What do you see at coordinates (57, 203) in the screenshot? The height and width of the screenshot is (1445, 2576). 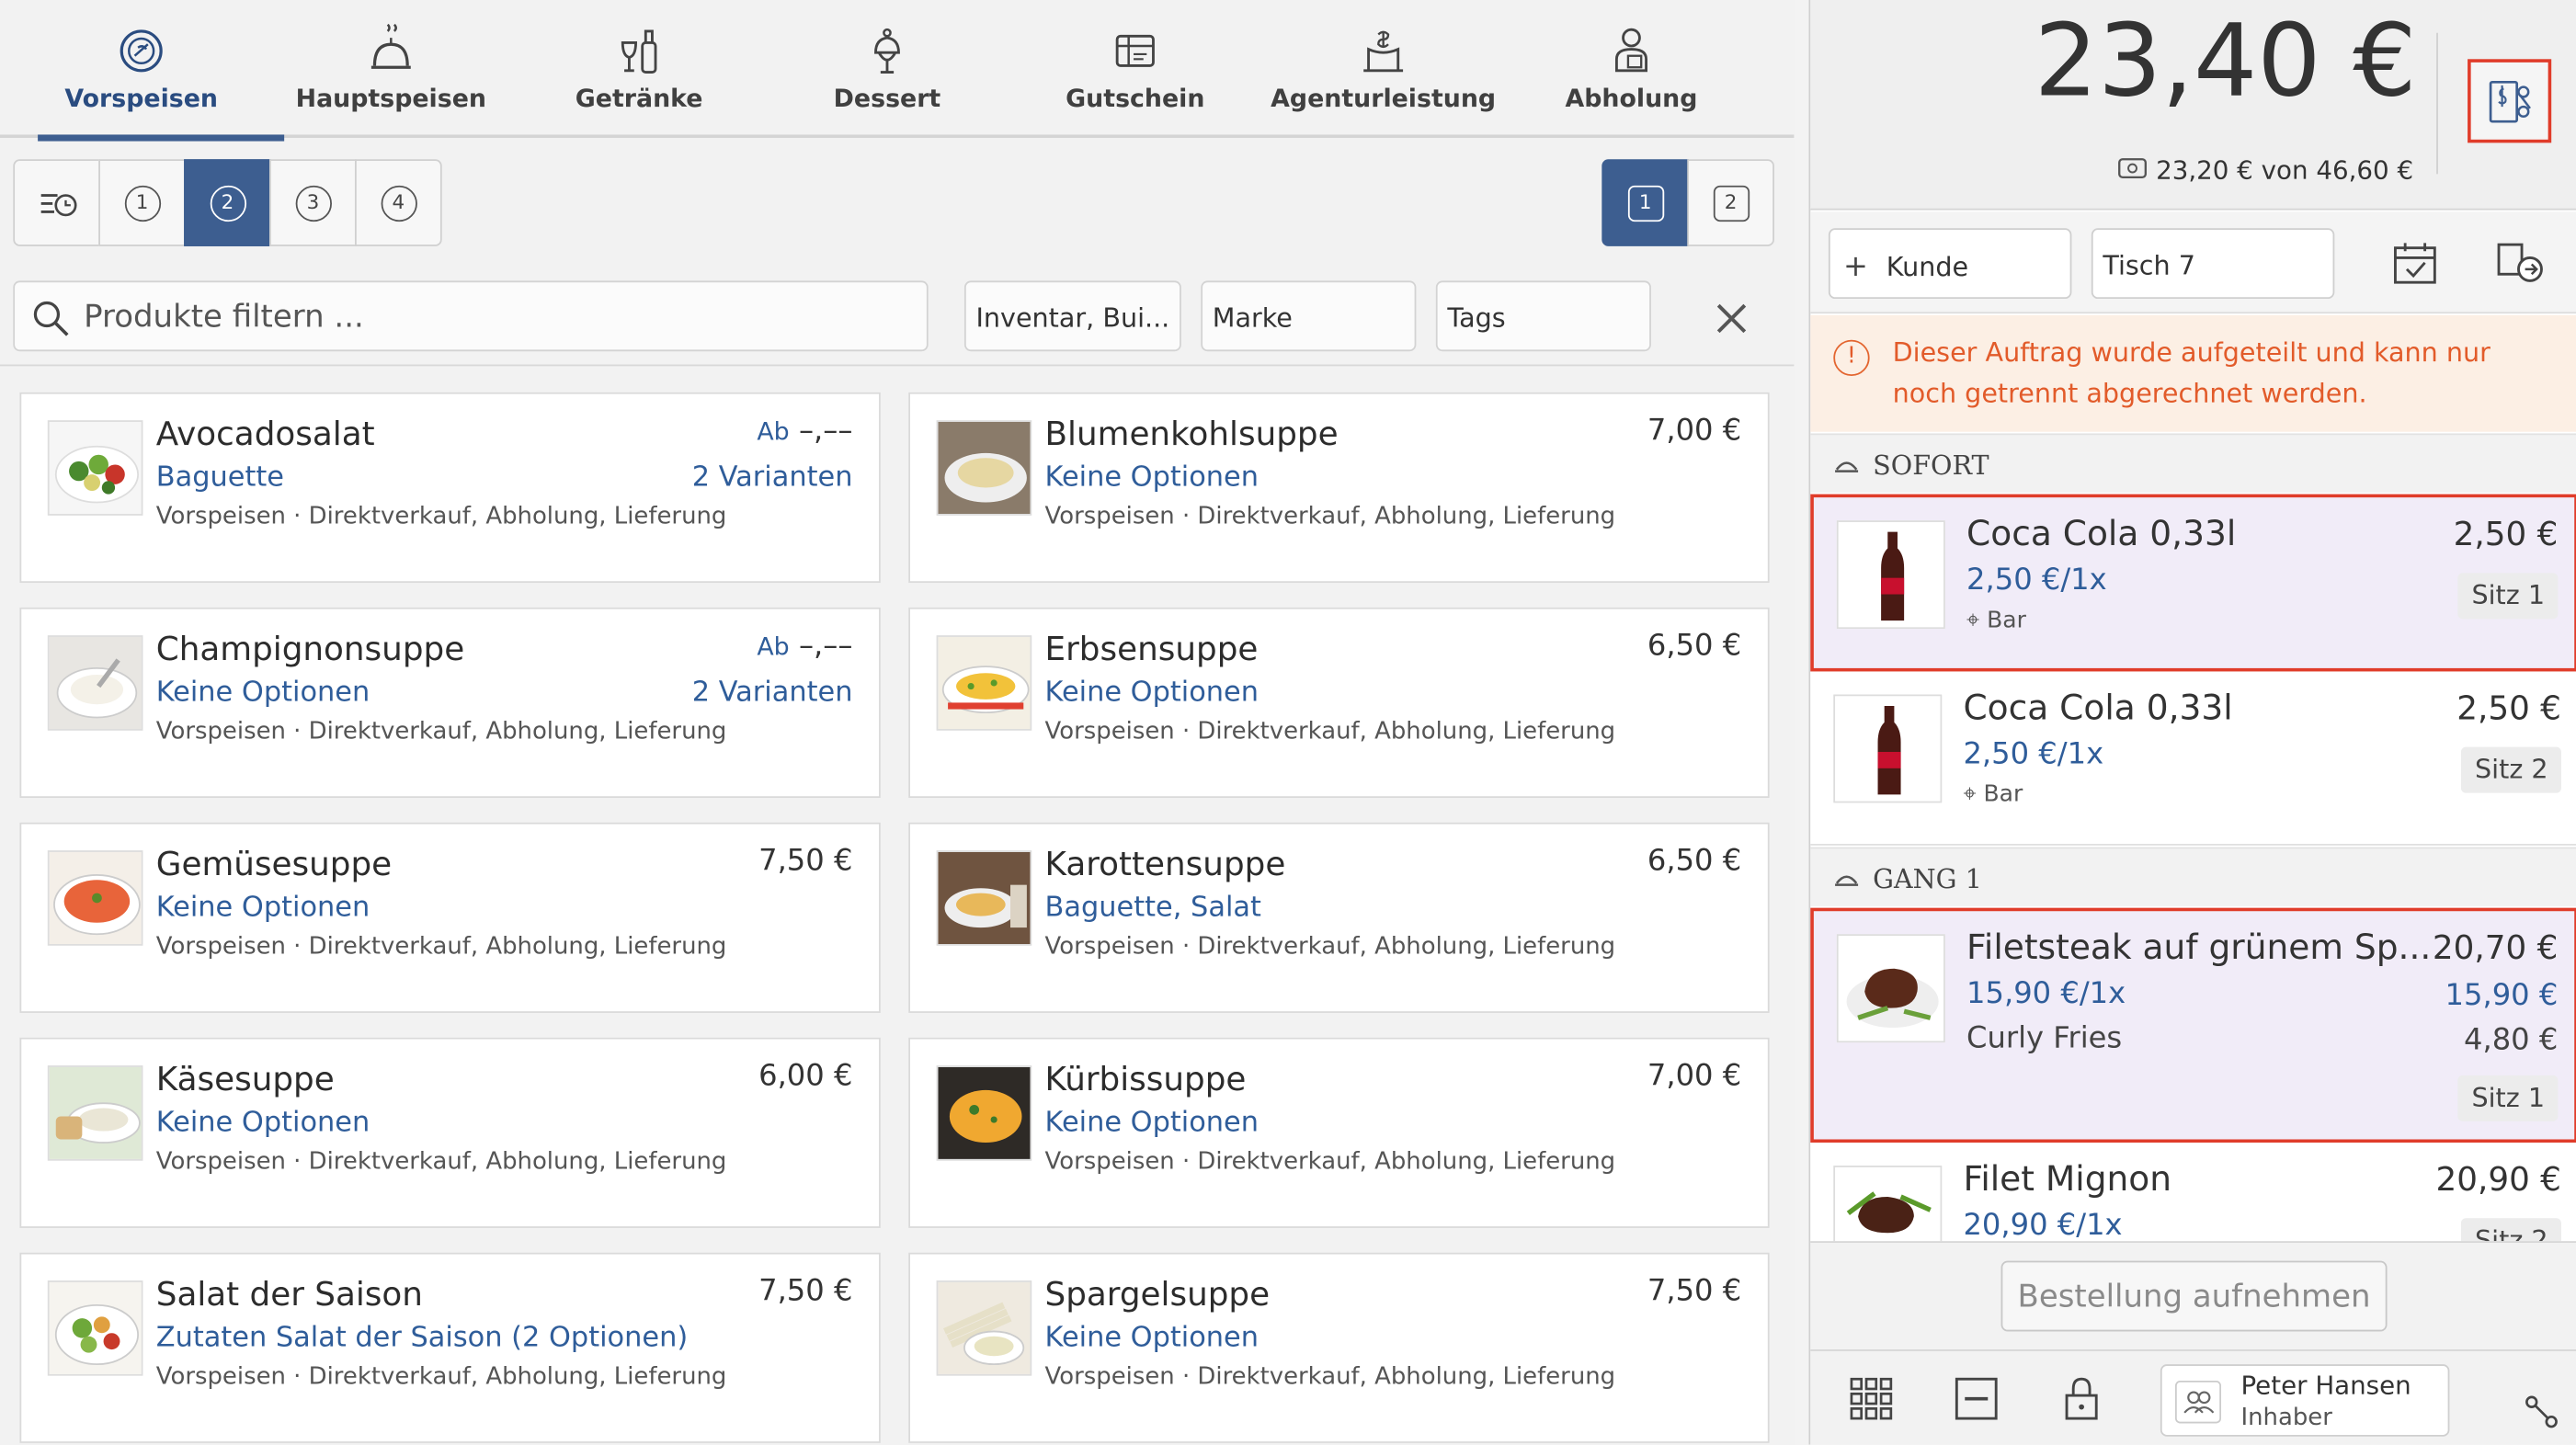 I see `course-filter-button` at bounding box center [57, 203].